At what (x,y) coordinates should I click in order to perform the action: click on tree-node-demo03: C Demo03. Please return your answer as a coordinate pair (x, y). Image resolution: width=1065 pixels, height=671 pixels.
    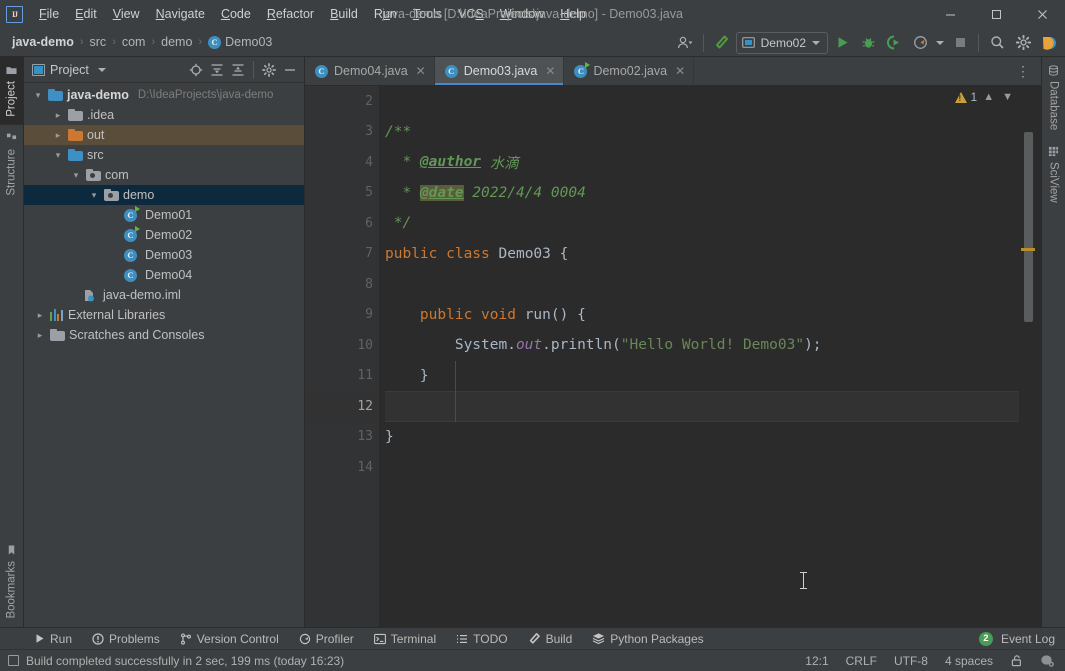
    Looking at the image, I should click on (164, 255).